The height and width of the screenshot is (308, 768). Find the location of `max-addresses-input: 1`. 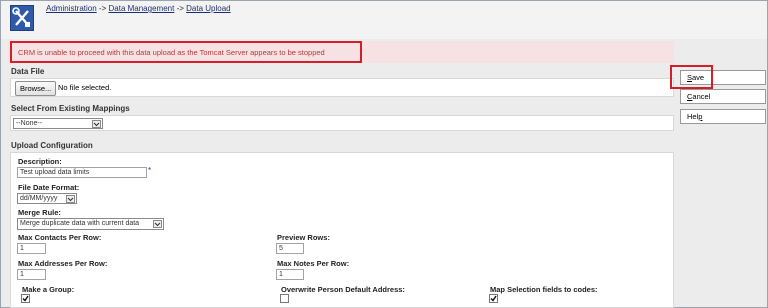

max-addresses-input: 1 is located at coordinates (31, 274).